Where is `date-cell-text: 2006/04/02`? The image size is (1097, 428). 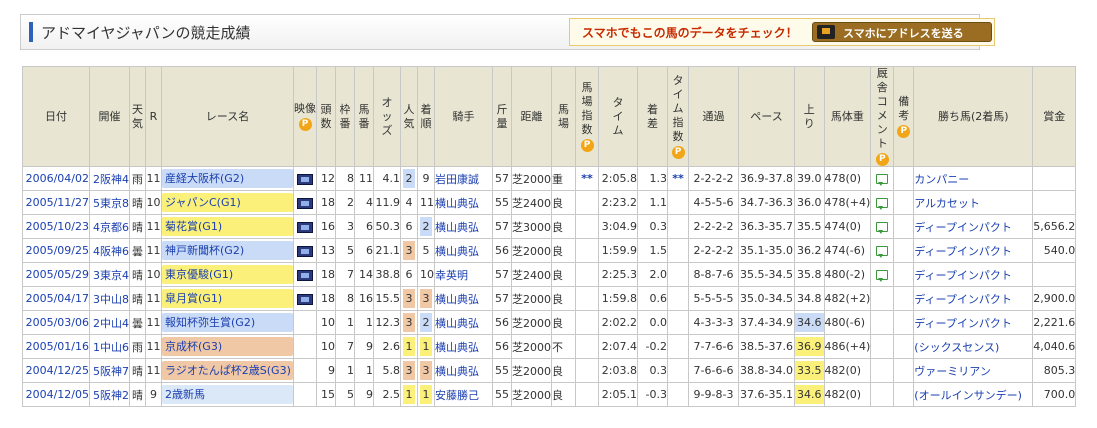 date-cell-text: 2006/04/02 is located at coordinates (57, 178).